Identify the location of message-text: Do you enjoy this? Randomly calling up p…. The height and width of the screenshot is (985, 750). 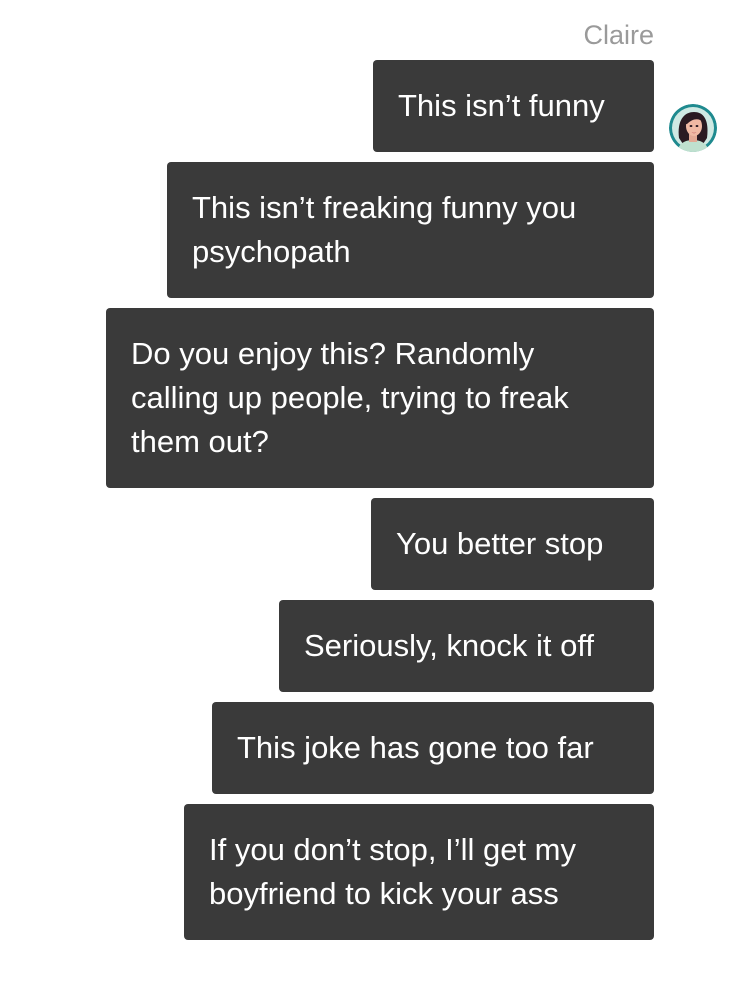
(350, 397).